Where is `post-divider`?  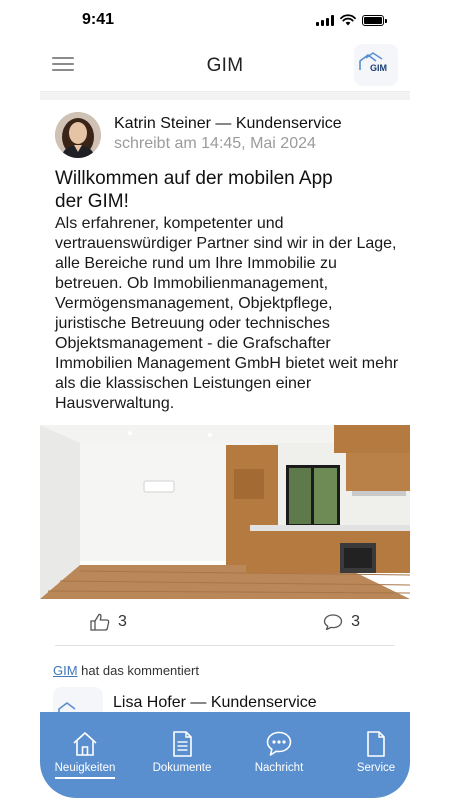
post-divider is located at coordinates (225, 645).